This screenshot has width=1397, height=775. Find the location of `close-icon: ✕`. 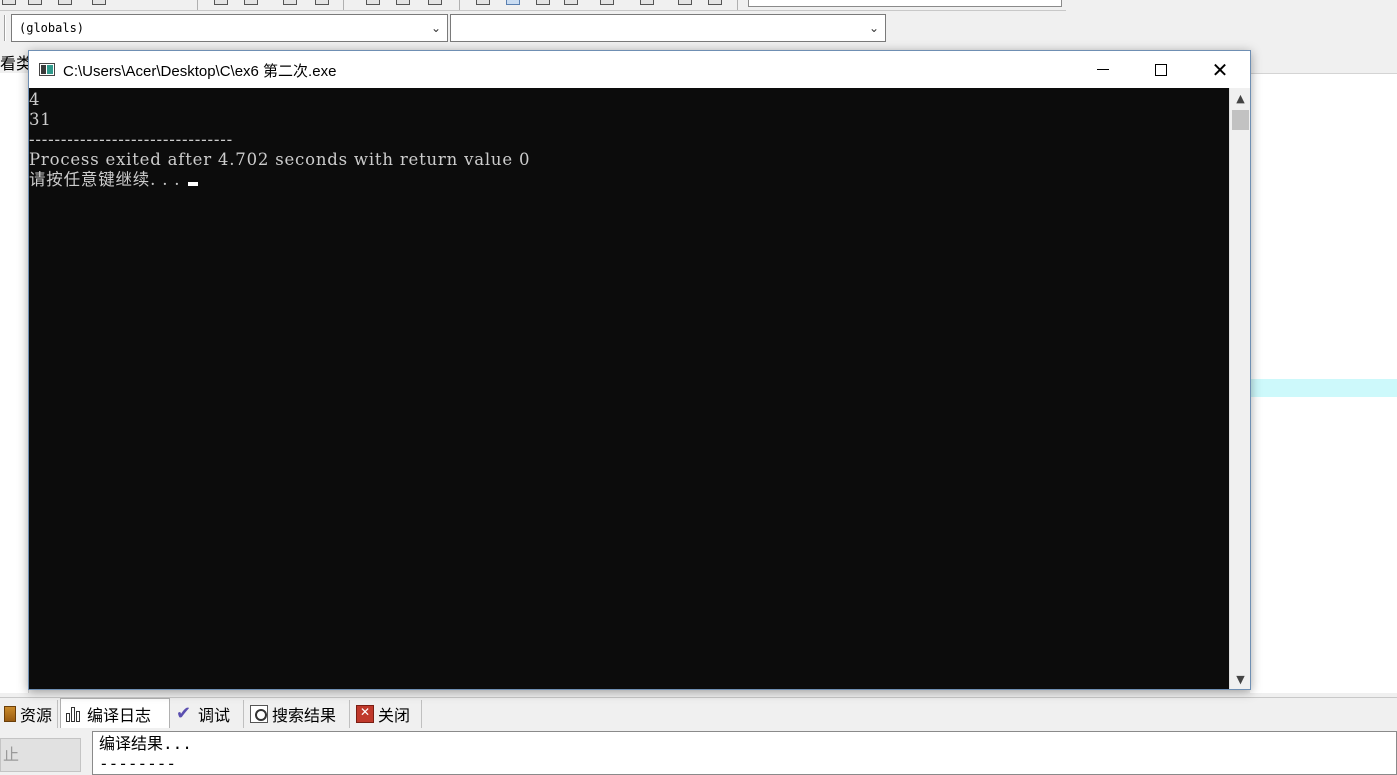

close-icon: ✕ is located at coordinates (1220, 69).